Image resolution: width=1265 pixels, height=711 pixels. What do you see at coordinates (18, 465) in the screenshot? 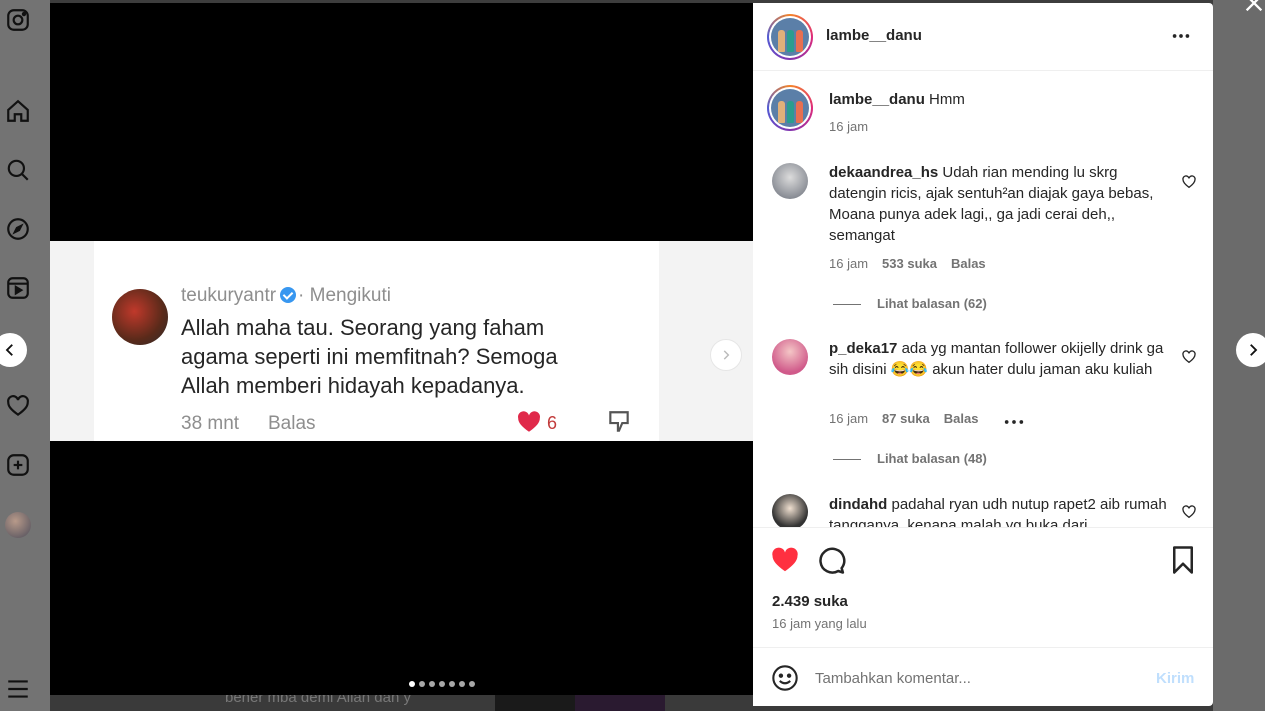
I see `create-icon` at bounding box center [18, 465].